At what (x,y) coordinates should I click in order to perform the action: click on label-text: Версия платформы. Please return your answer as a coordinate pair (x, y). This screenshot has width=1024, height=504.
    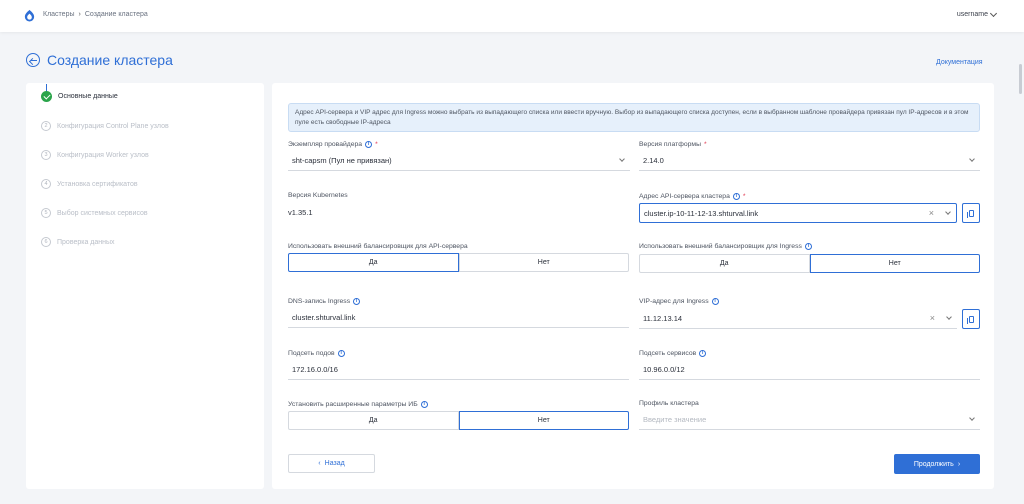
    Looking at the image, I should click on (670, 144).